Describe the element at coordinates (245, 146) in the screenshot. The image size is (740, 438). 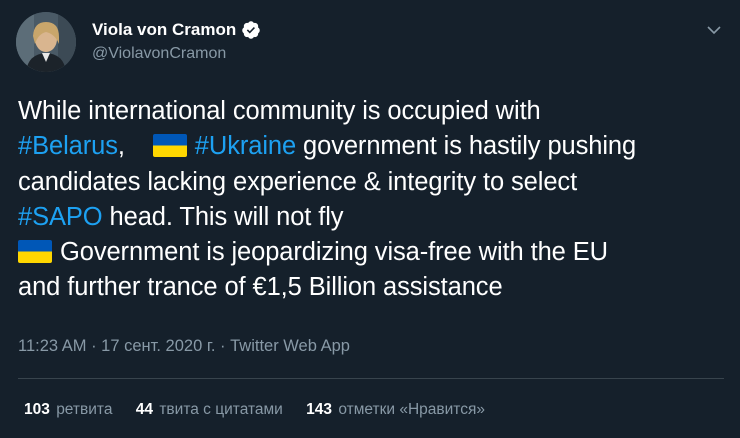
I see `hashtag-ukraine: #Ukraine` at that location.